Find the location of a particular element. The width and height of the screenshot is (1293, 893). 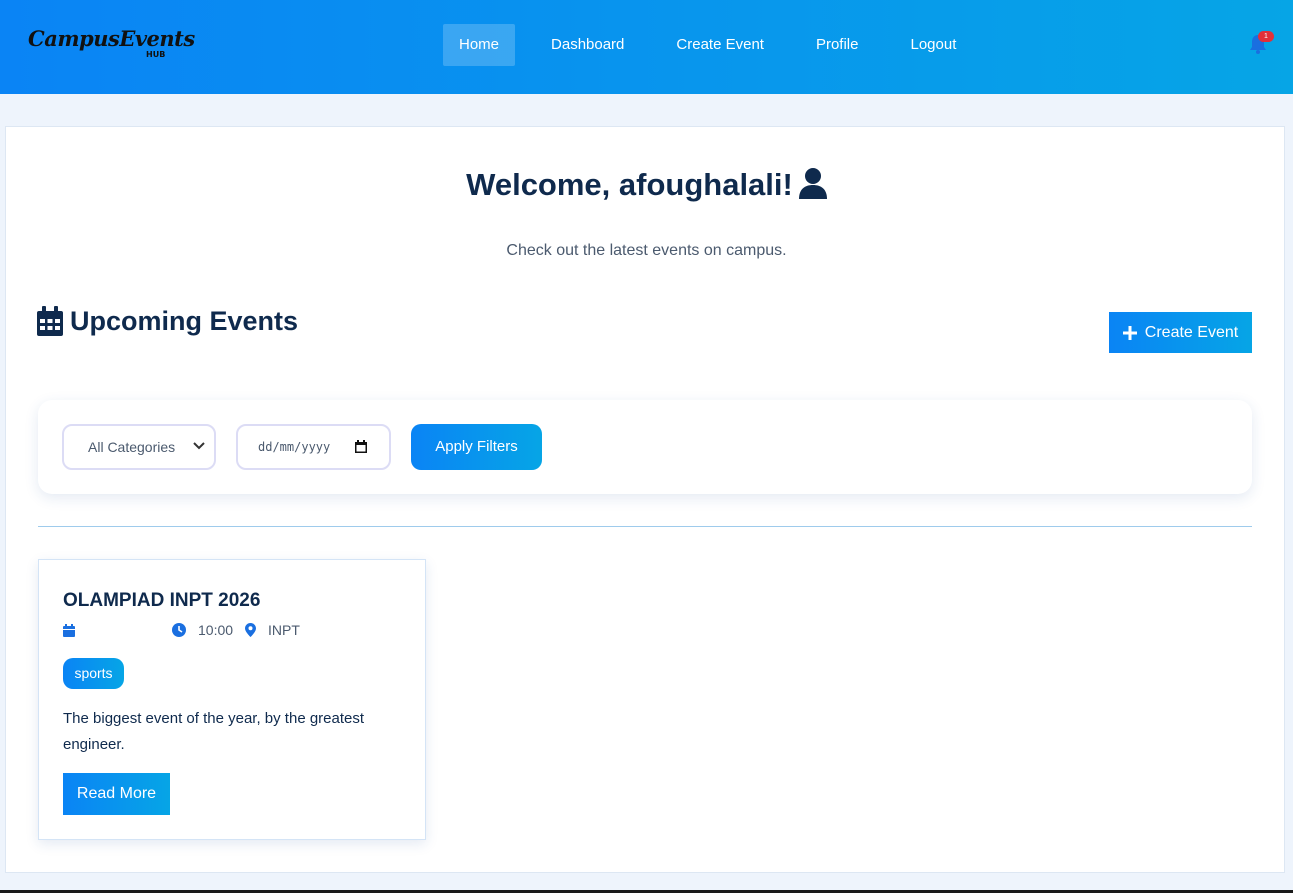

nav-create-event: Create Event is located at coordinates (720, 45).